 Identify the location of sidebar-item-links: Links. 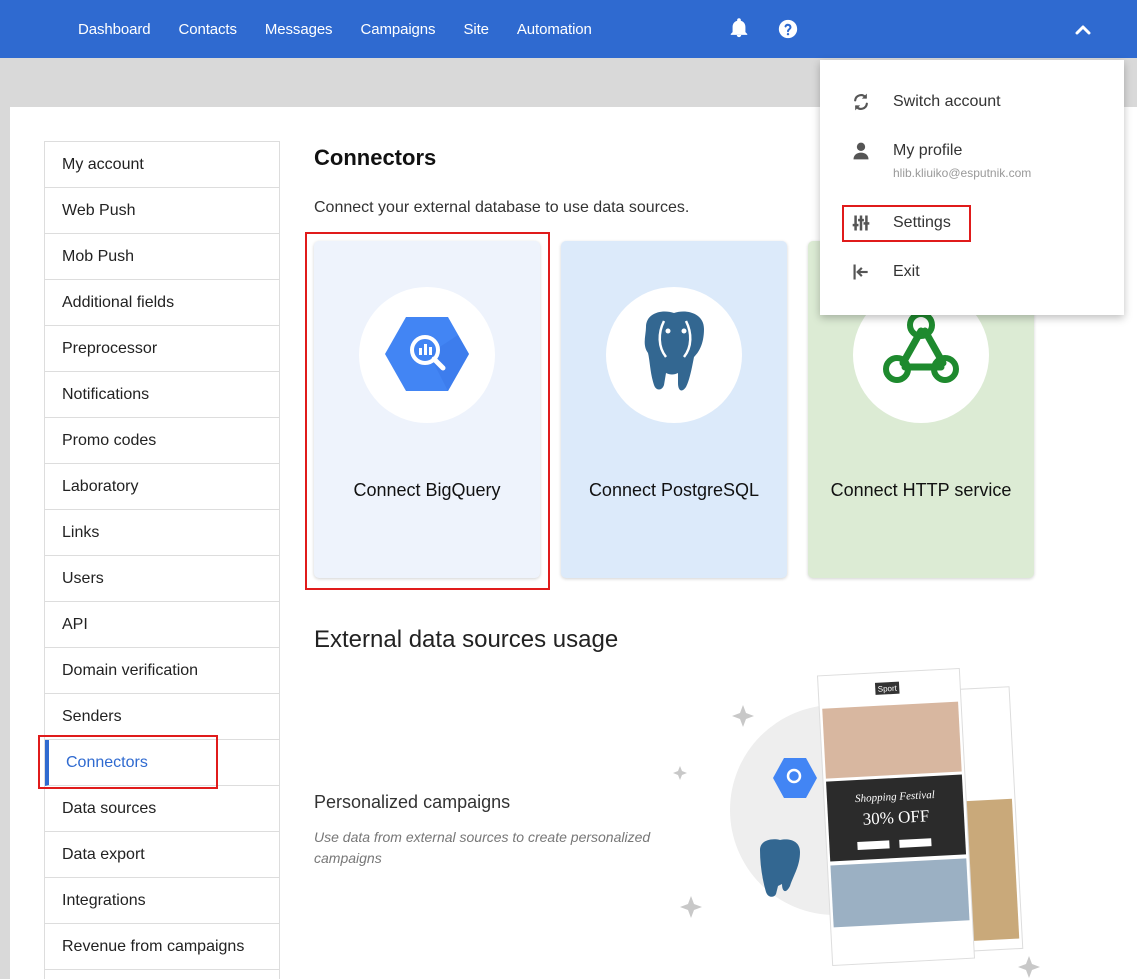
(162, 533).